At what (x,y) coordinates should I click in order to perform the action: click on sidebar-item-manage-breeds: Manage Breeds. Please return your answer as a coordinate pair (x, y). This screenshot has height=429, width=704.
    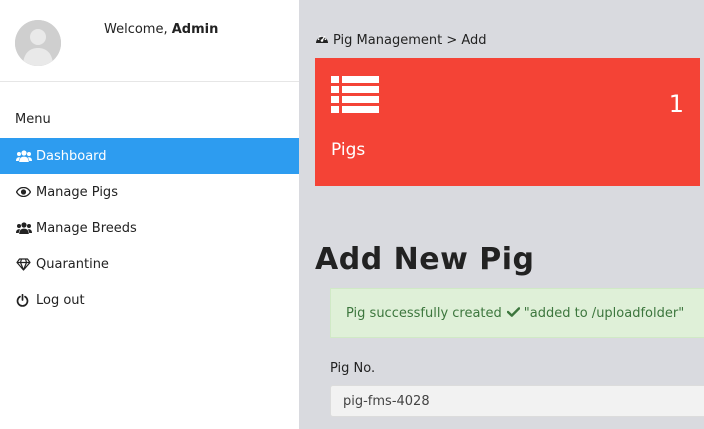
    Looking at the image, I should click on (149, 228).